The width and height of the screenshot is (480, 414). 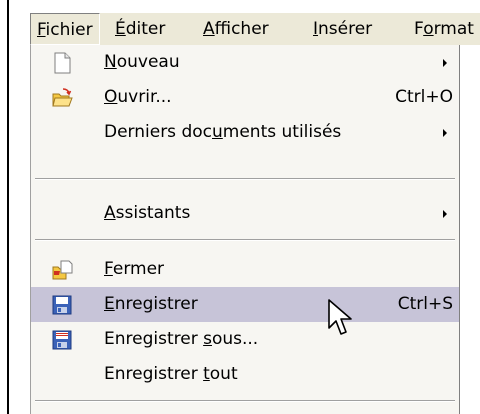 I want to click on open-folder-icon, so click(x=62, y=97).